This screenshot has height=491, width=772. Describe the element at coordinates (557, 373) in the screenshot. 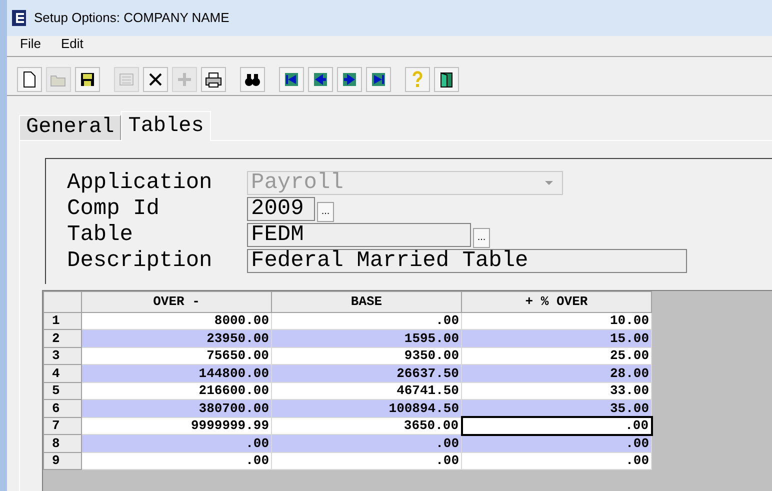

I see `table-cell: 28.00` at that location.